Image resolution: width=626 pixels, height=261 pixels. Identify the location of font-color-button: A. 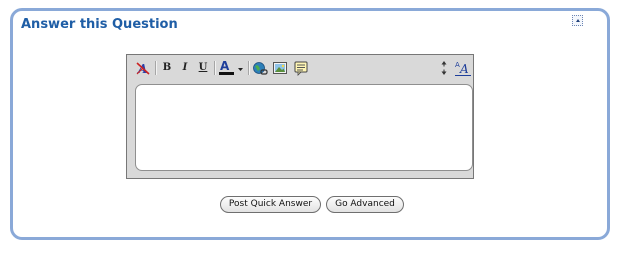
(228, 67).